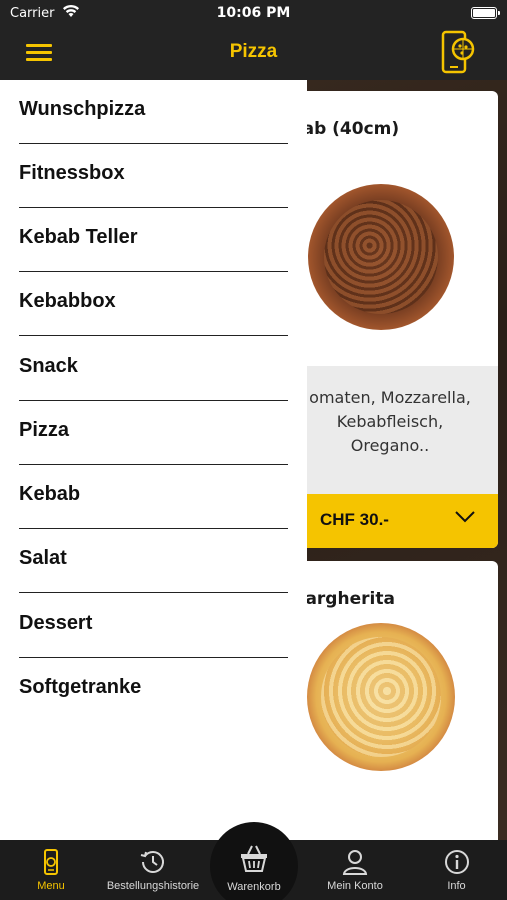 Image resolution: width=507 pixels, height=900 pixels. Describe the element at coordinates (50, 494) in the screenshot. I see `drawer-item-label: Kebab` at that location.